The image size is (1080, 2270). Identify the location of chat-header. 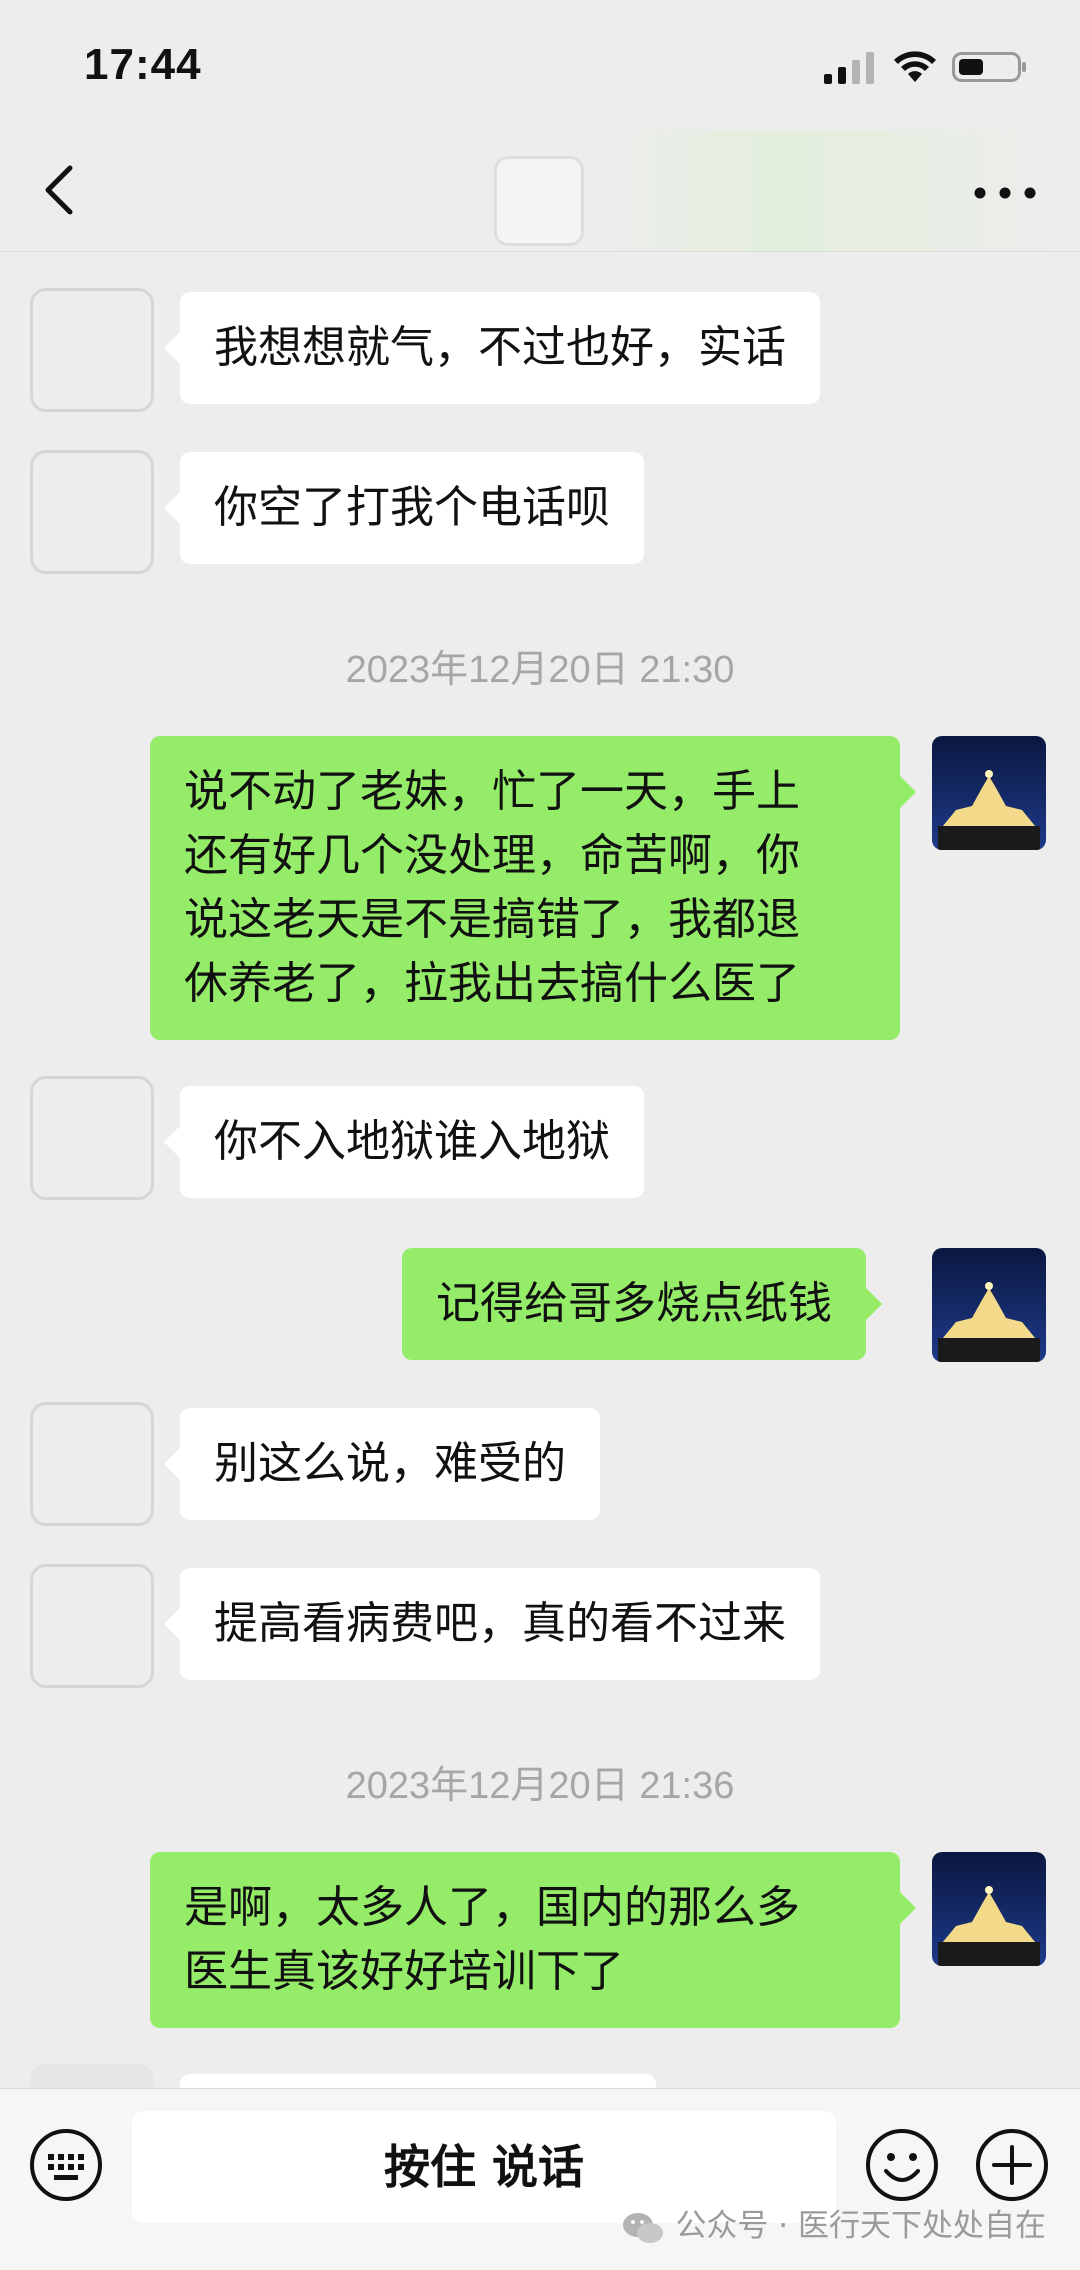
(540, 191).